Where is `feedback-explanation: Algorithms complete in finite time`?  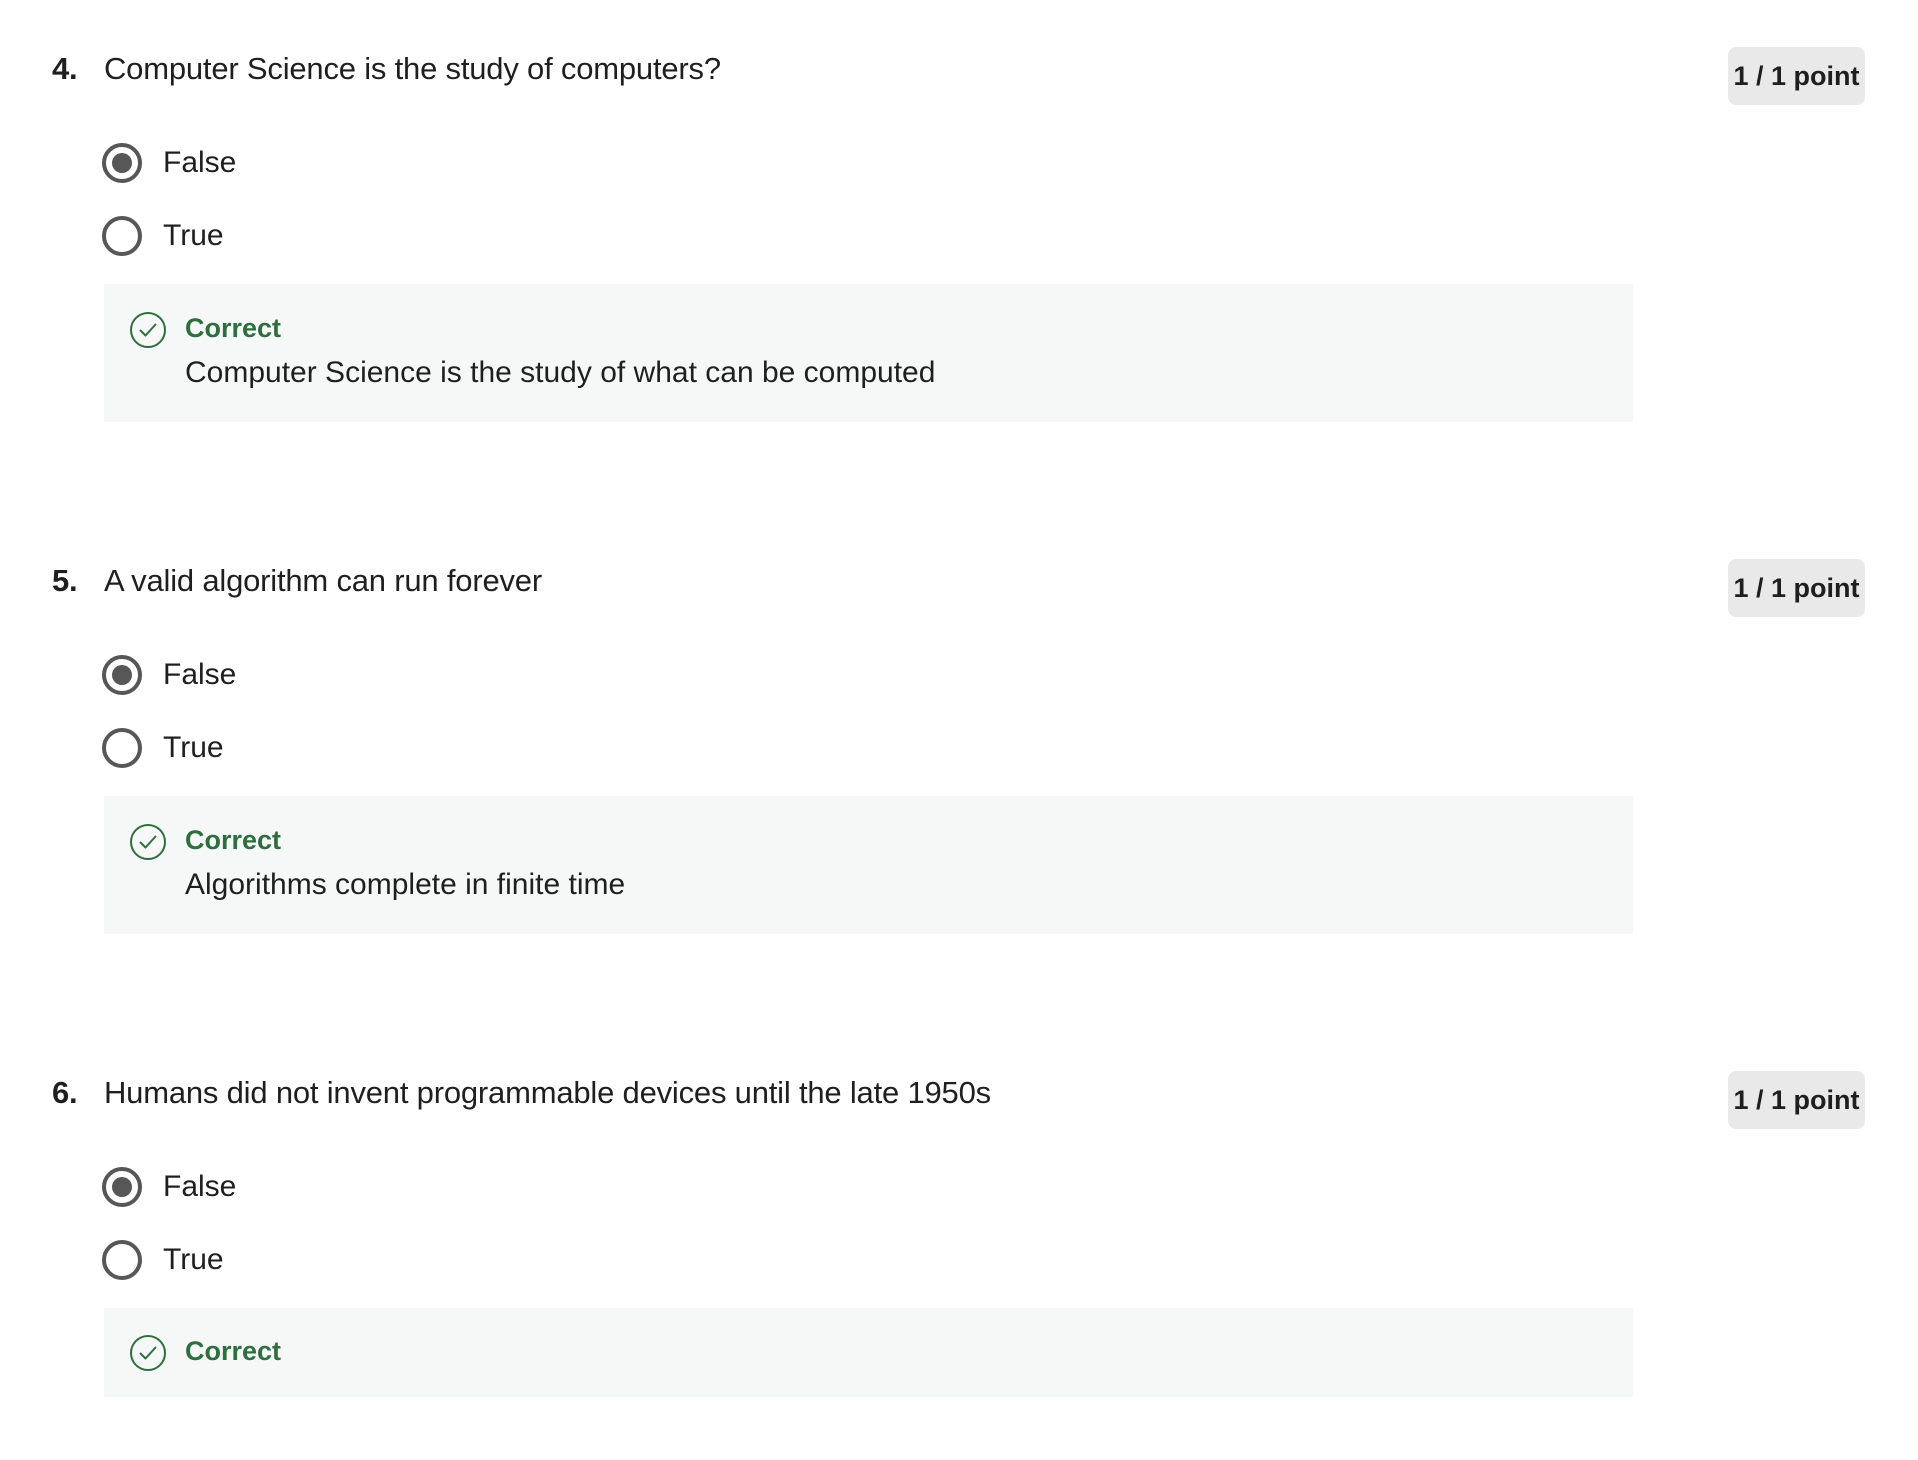
feedback-explanation: Algorithms complete in finite time is located at coordinates (405, 884).